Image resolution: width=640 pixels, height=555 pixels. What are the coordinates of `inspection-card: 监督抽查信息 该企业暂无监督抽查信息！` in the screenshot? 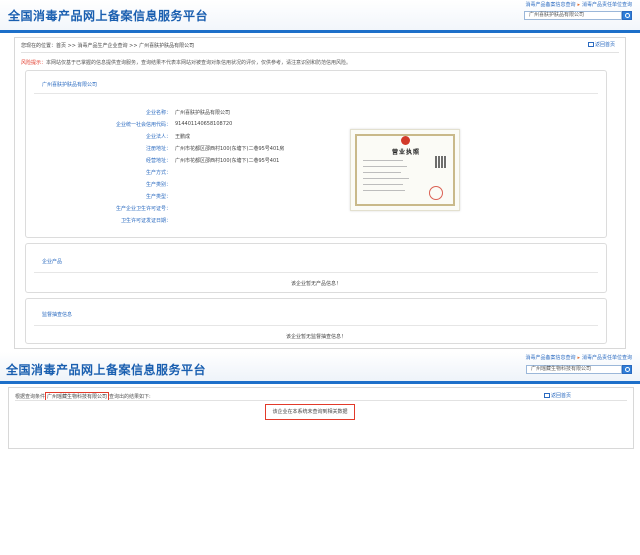 It's located at (316, 321).